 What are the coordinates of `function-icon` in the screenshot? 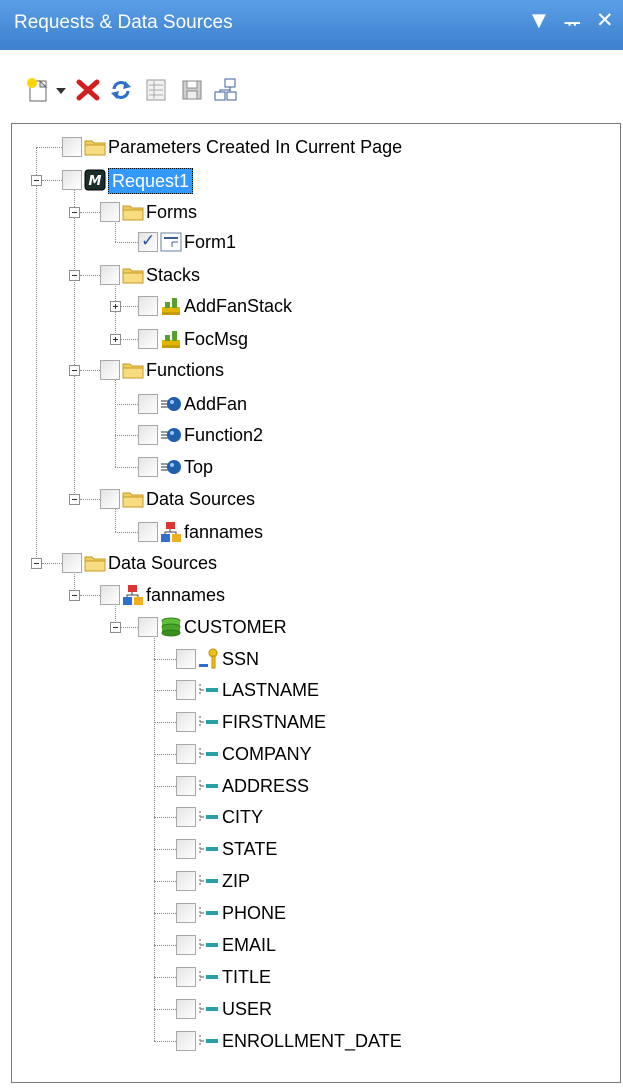 It's located at (171, 467).